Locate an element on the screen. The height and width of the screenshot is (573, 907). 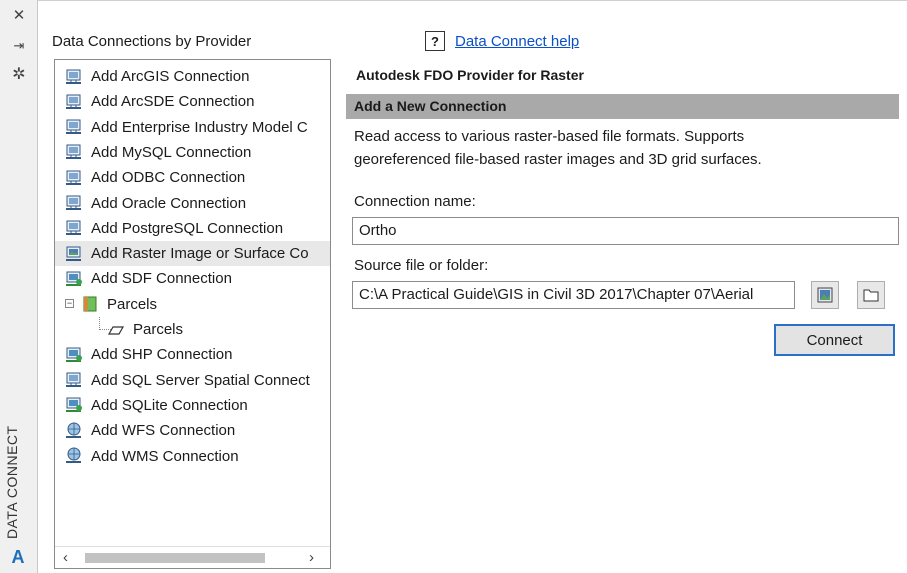
connection-name-label: Connection name: is located at coordinates (415, 201).